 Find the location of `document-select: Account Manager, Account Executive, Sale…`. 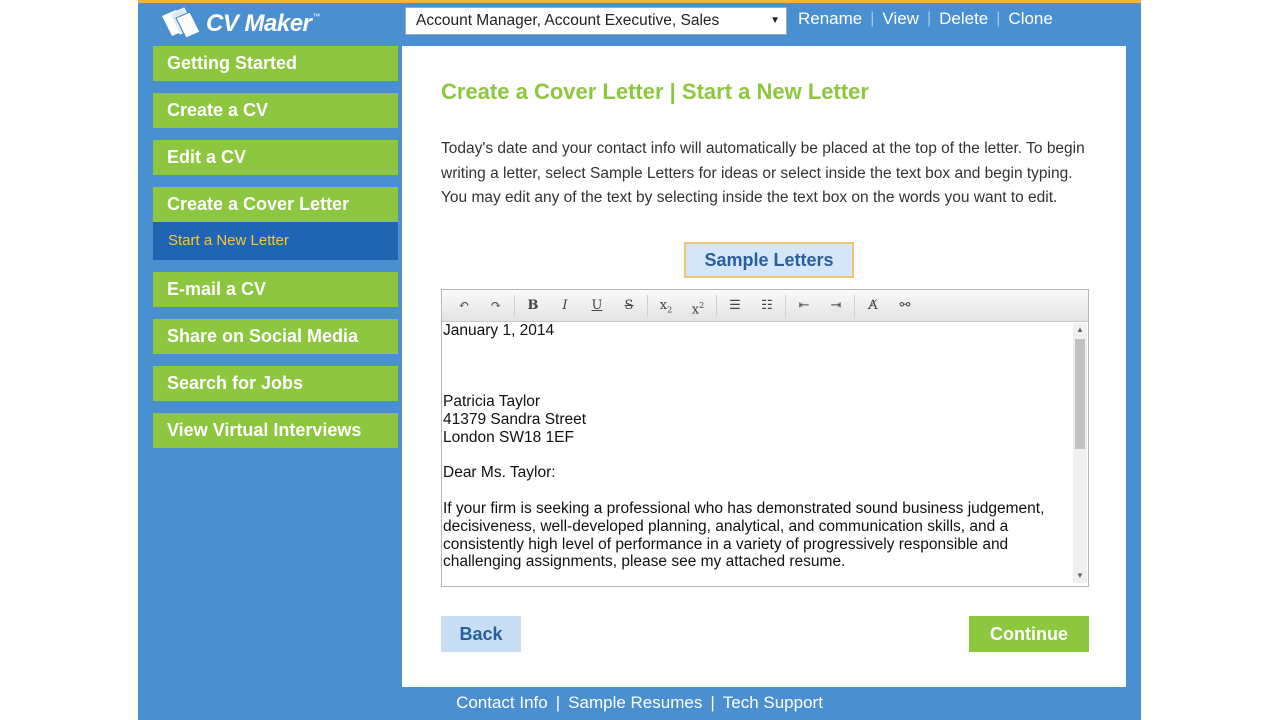

document-select: Account Manager, Account Executive, Sale… is located at coordinates (596, 21).